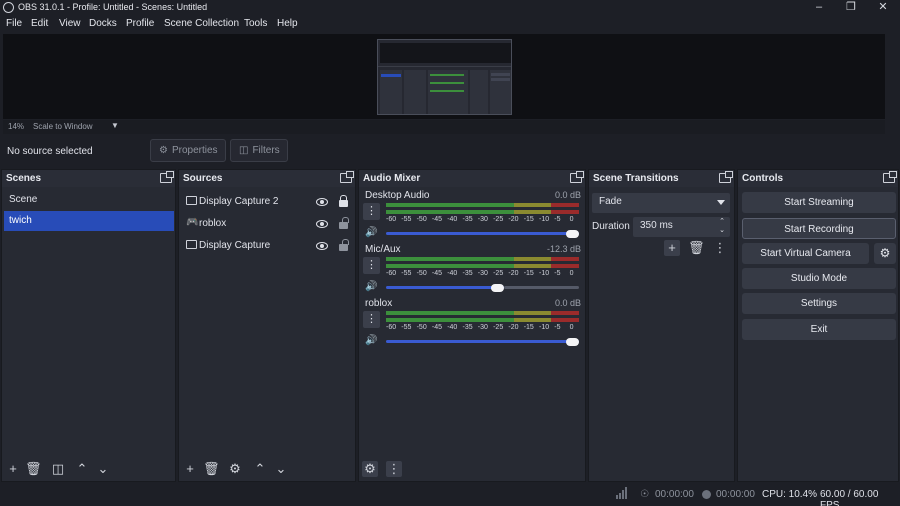  What do you see at coordinates (235, 469) in the screenshot?
I see `gear-icon: ⚙` at bounding box center [235, 469].